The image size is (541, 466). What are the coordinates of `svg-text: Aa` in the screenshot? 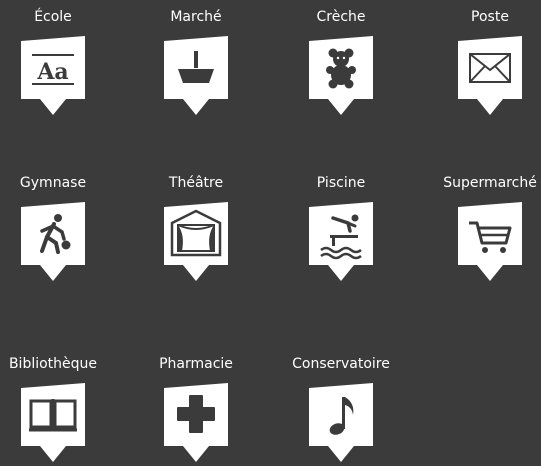 It's located at (52, 72).